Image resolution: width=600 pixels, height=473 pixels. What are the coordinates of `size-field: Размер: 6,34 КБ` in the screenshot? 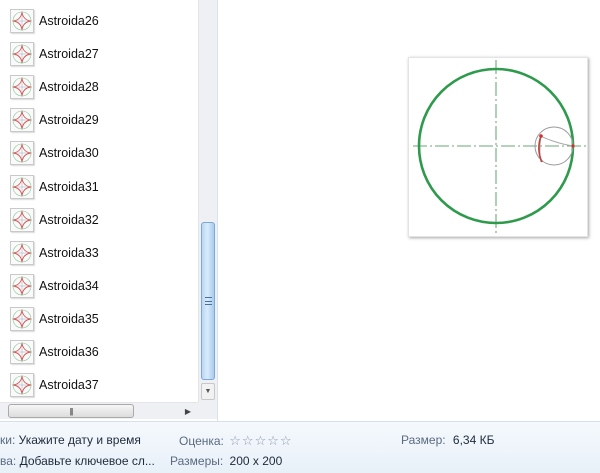 It's located at (447, 440).